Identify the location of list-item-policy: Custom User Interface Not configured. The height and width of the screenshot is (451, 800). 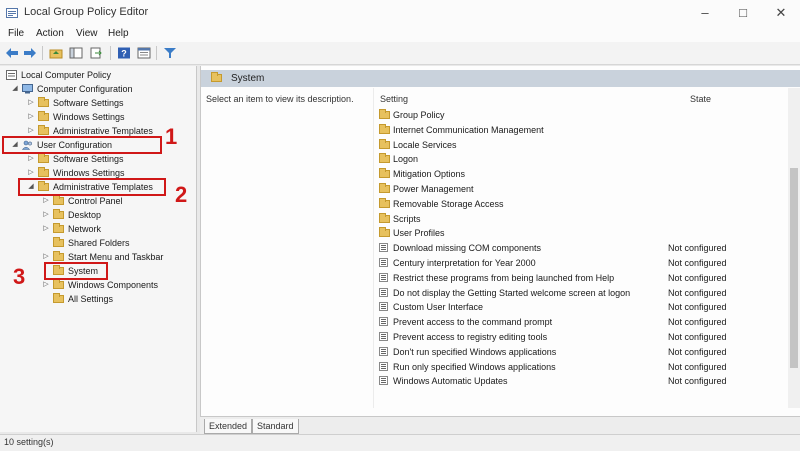
(577, 307).